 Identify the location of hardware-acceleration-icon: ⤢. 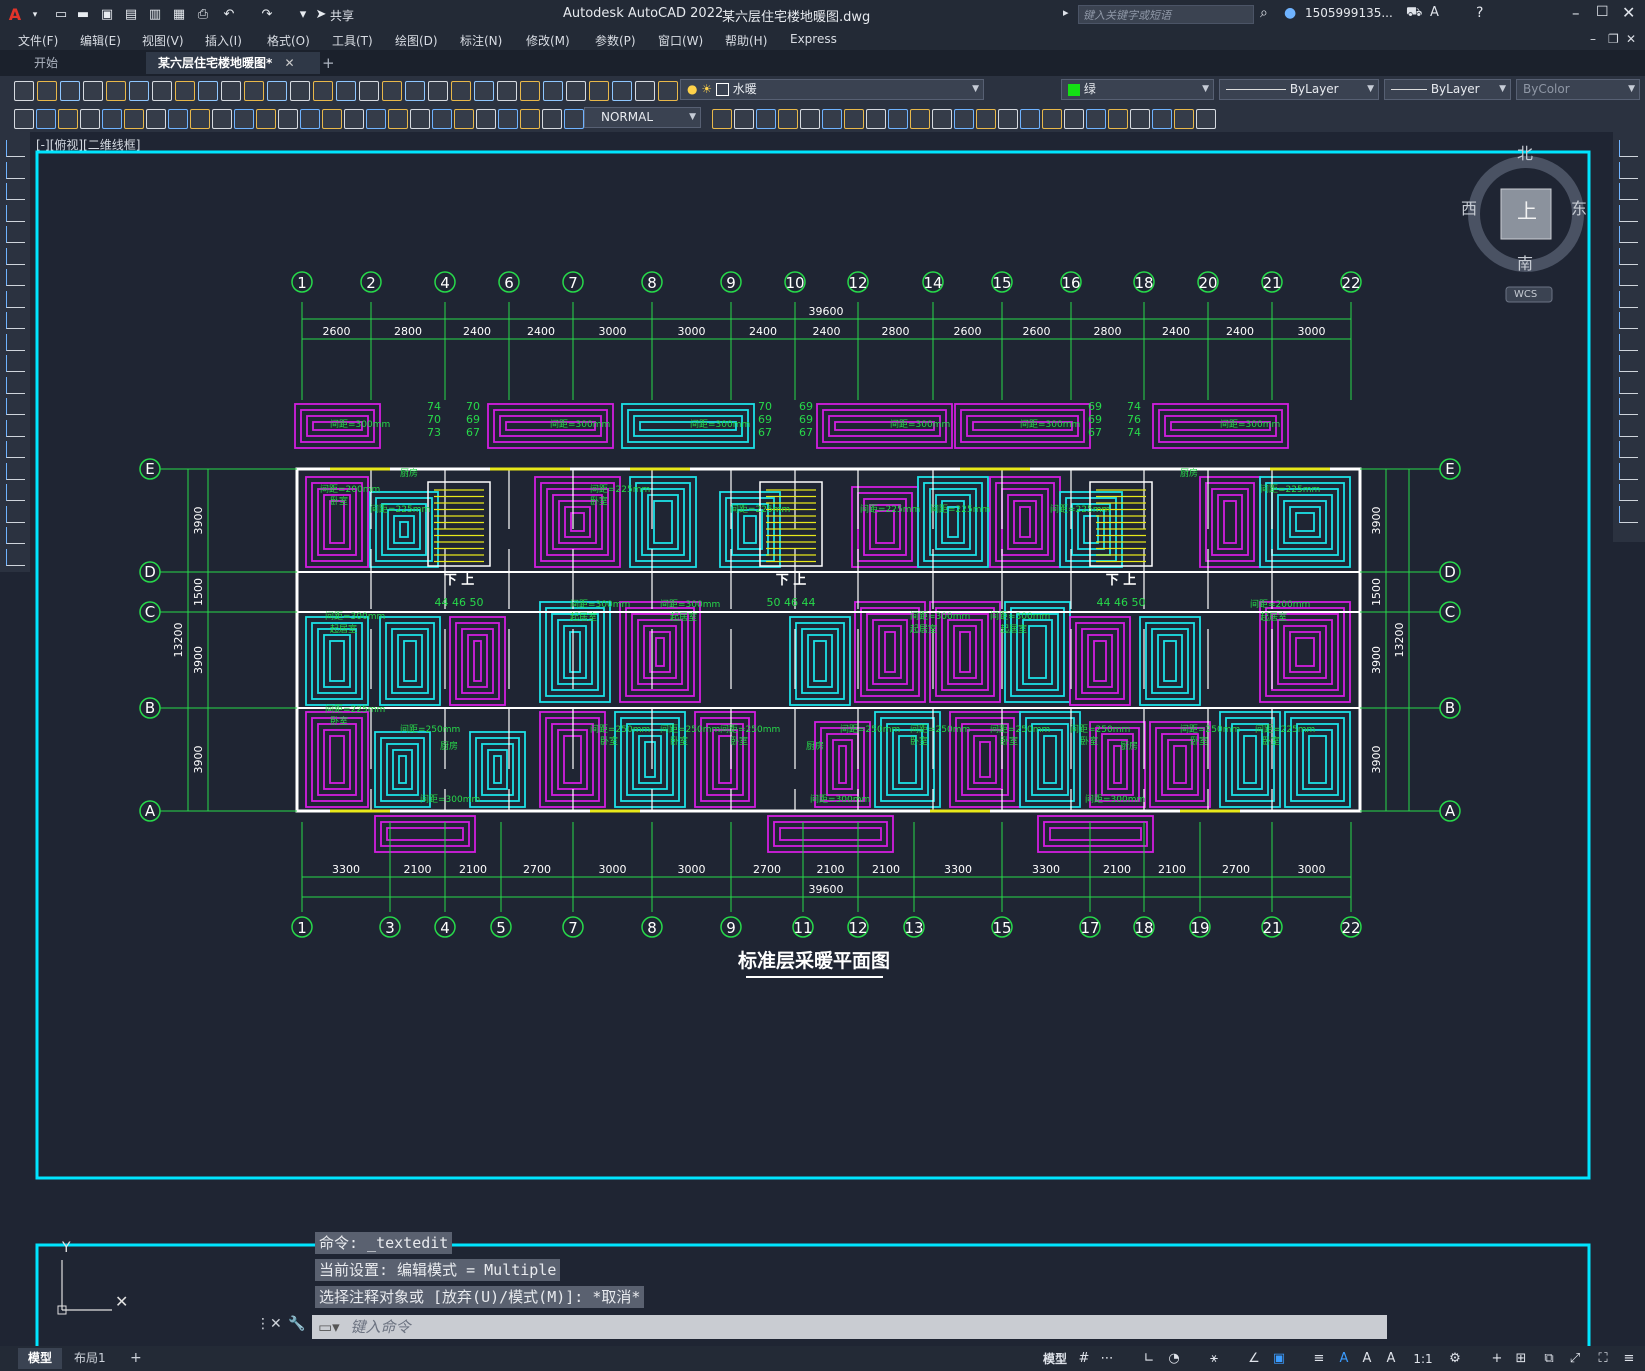
(1575, 1359).